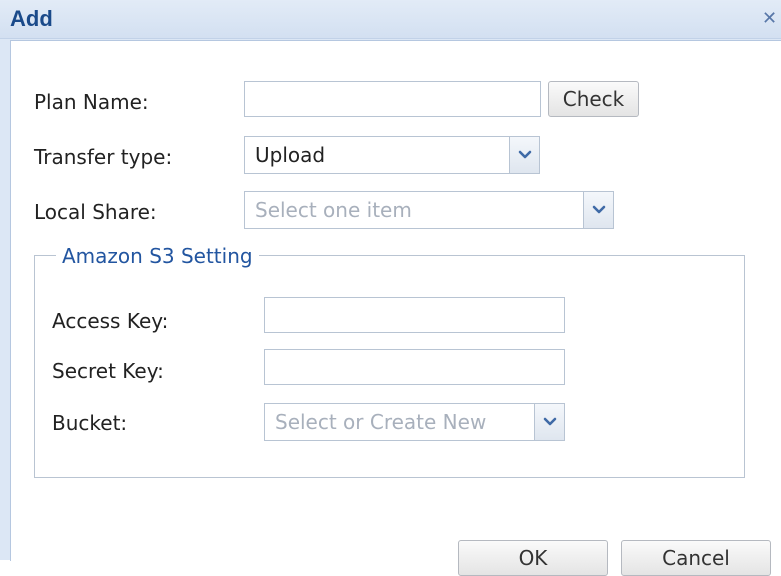 Image resolution: width=781 pixels, height=576 pixels. What do you see at coordinates (533, 558) in the screenshot?
I see `ok-button: OK` at bounding box center [533, 558].